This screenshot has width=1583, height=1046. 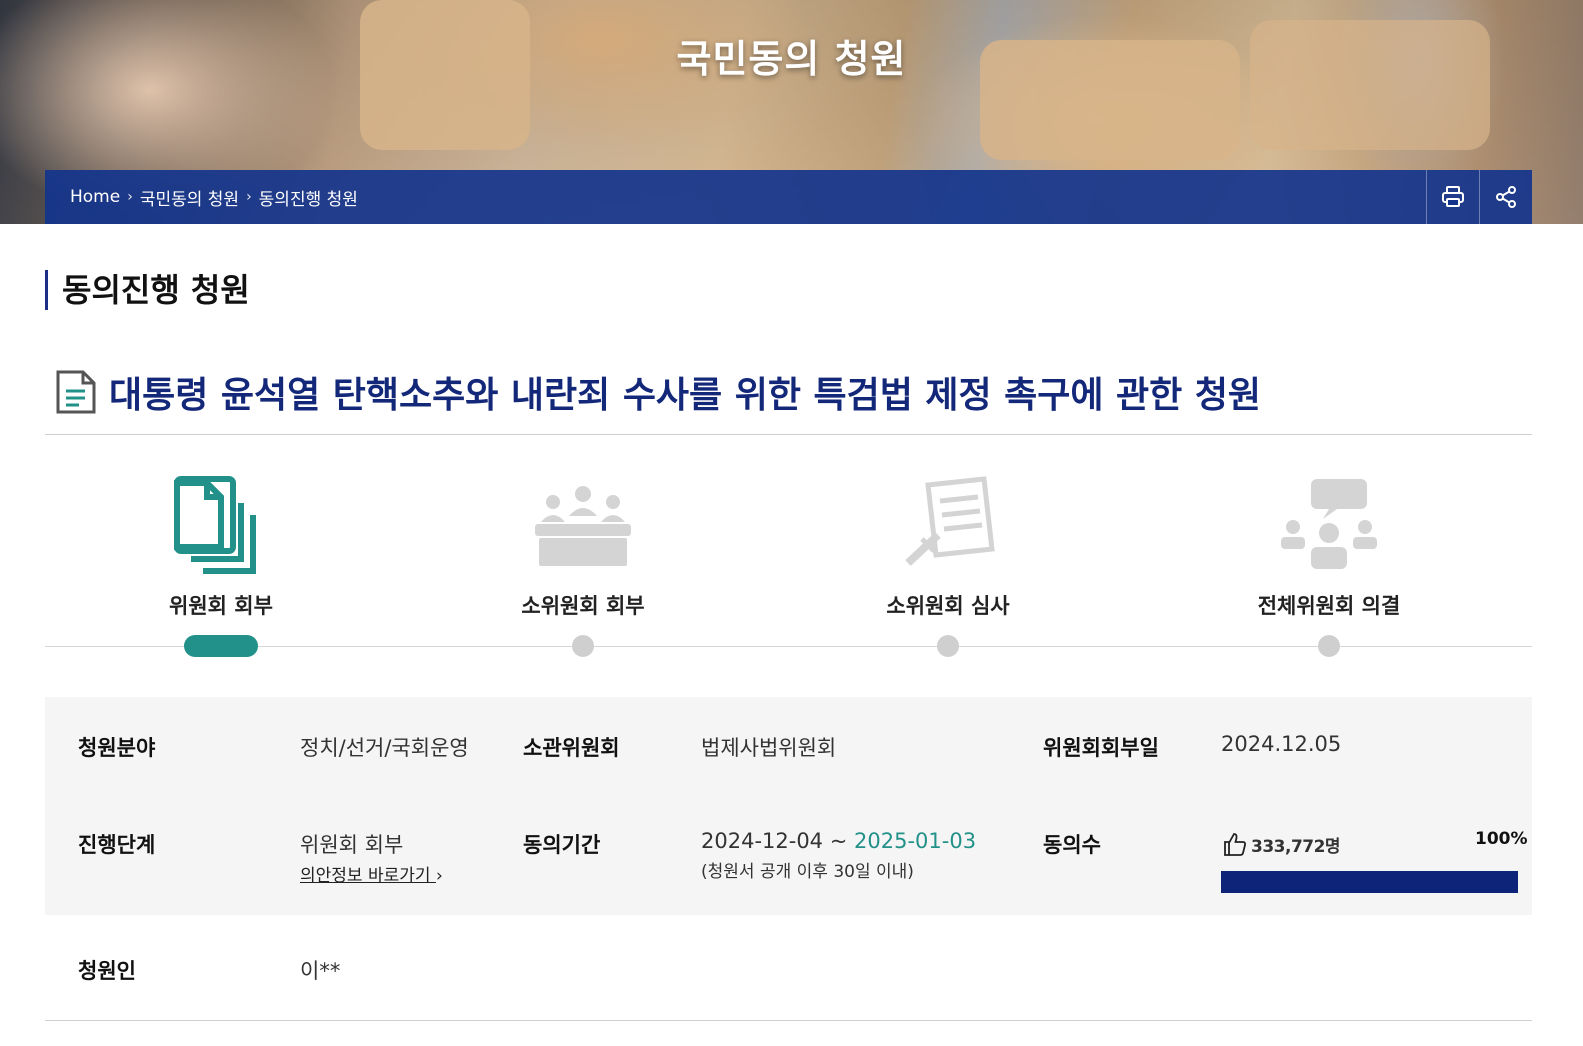 What do you see at coordinates (807, 872) in the screenshot?
I see `period-note: (청원서 공개 이후 30일 이내)` at bounding box center [807, 872].